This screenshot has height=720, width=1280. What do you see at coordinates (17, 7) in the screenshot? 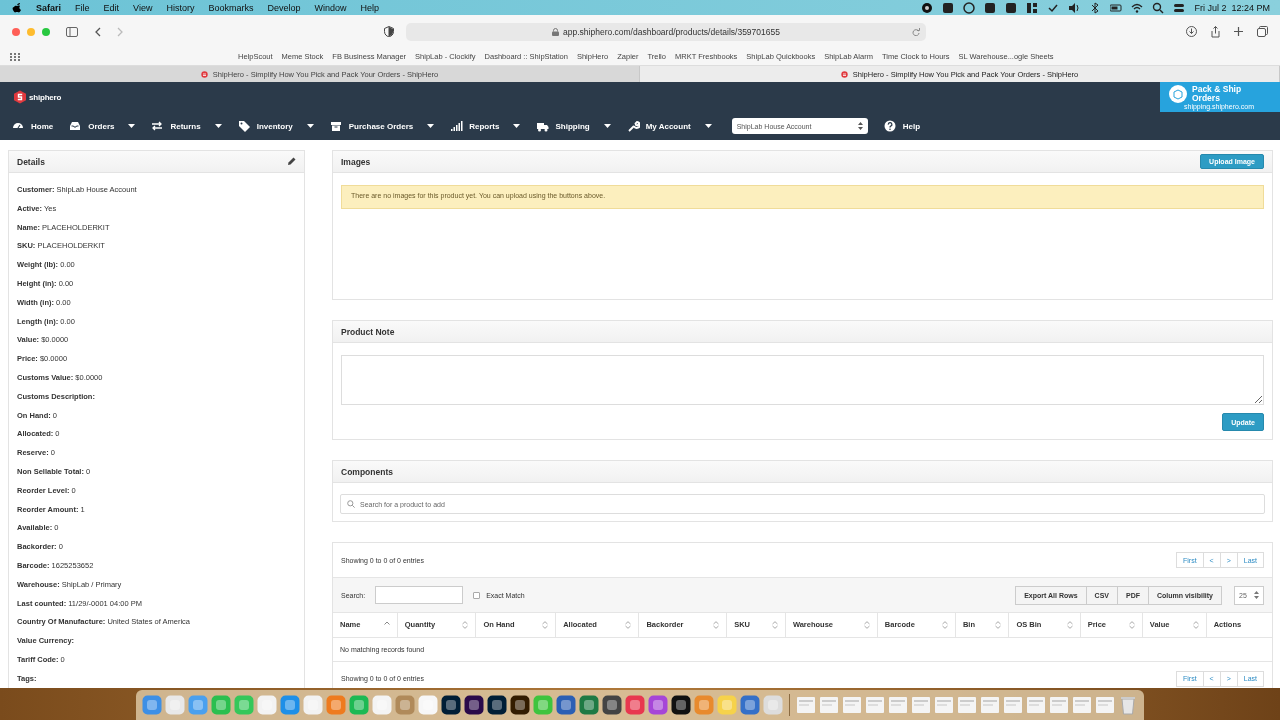
I see `apple-icon` at bounding box center [17, 7].